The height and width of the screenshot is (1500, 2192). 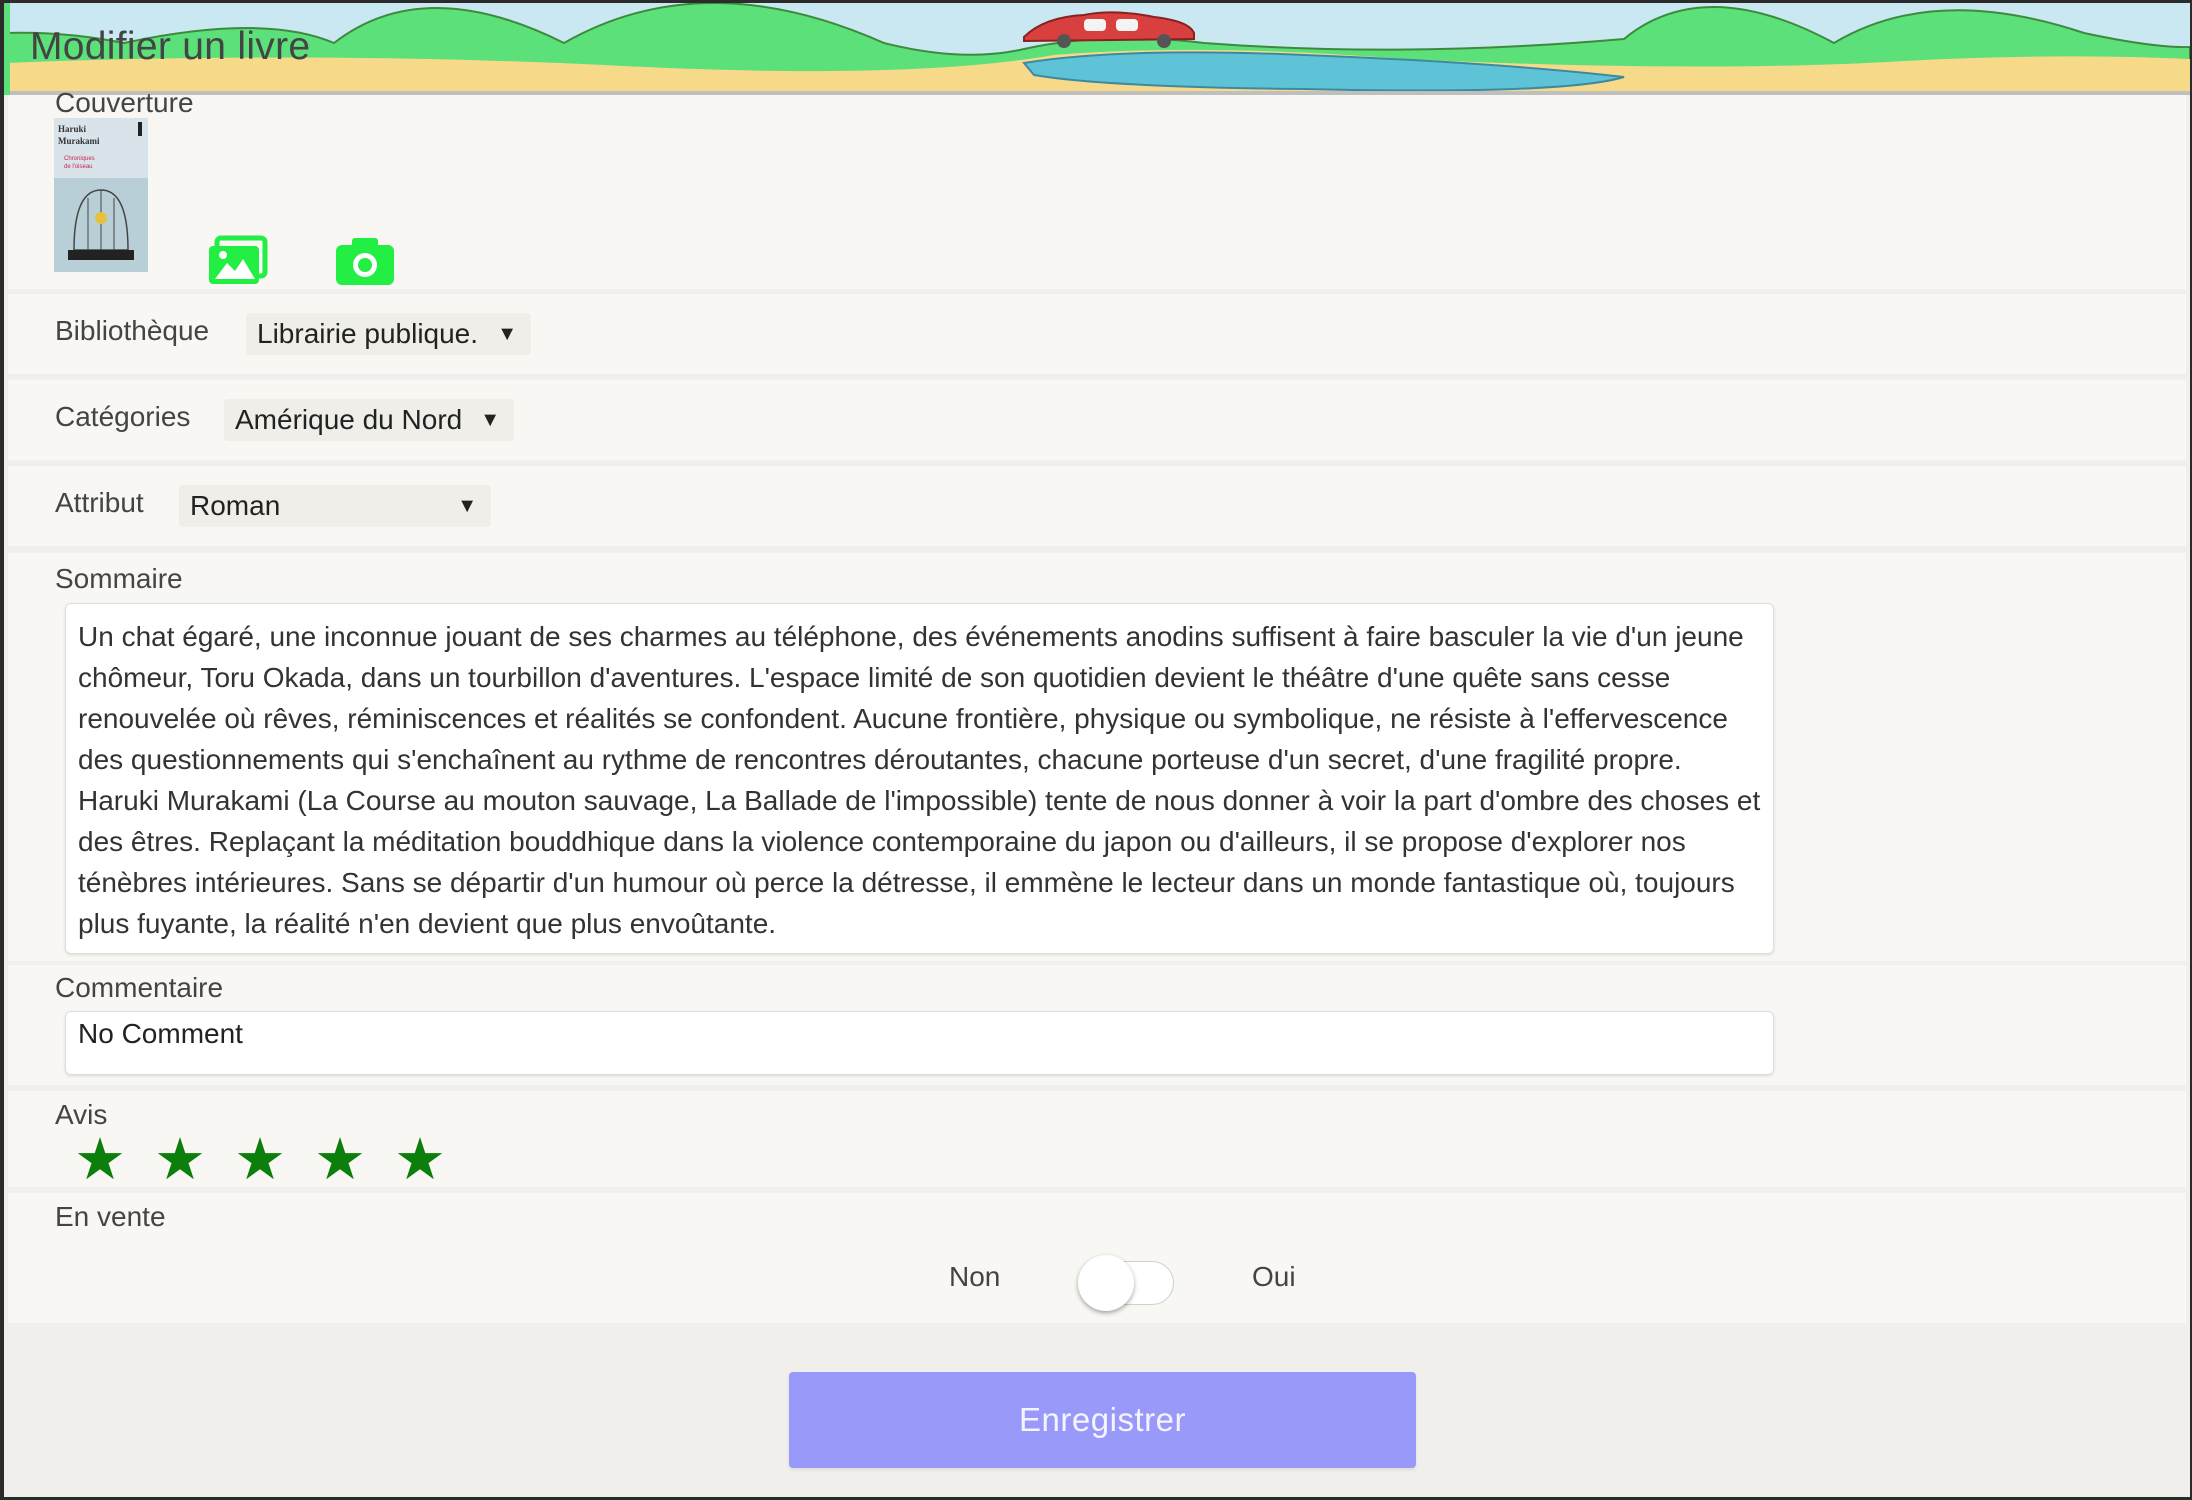 What do you see at coordinates (79, 141) in the screenshot?
I see `svg-text: Murakami` at bounding box center [79, 141].